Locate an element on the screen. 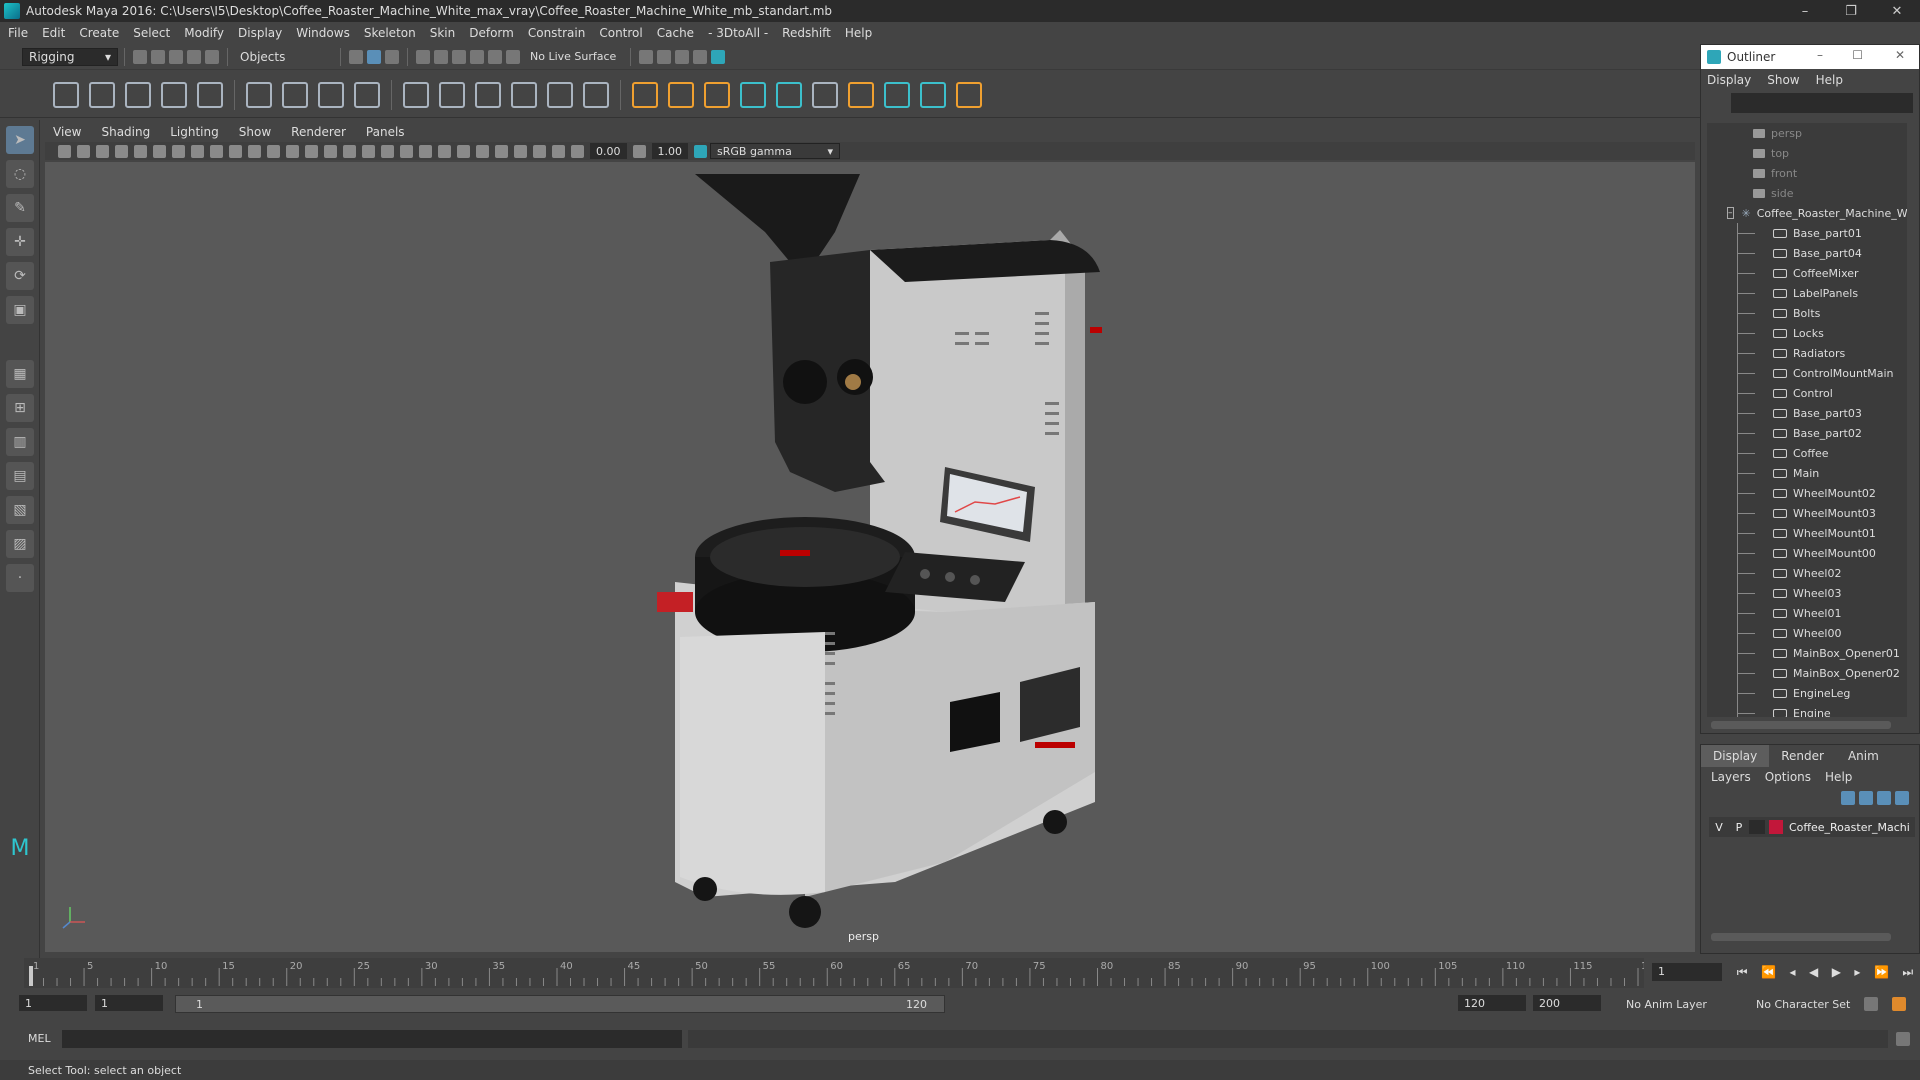  menu-windows: Windows is located at coordinates (323, 33).